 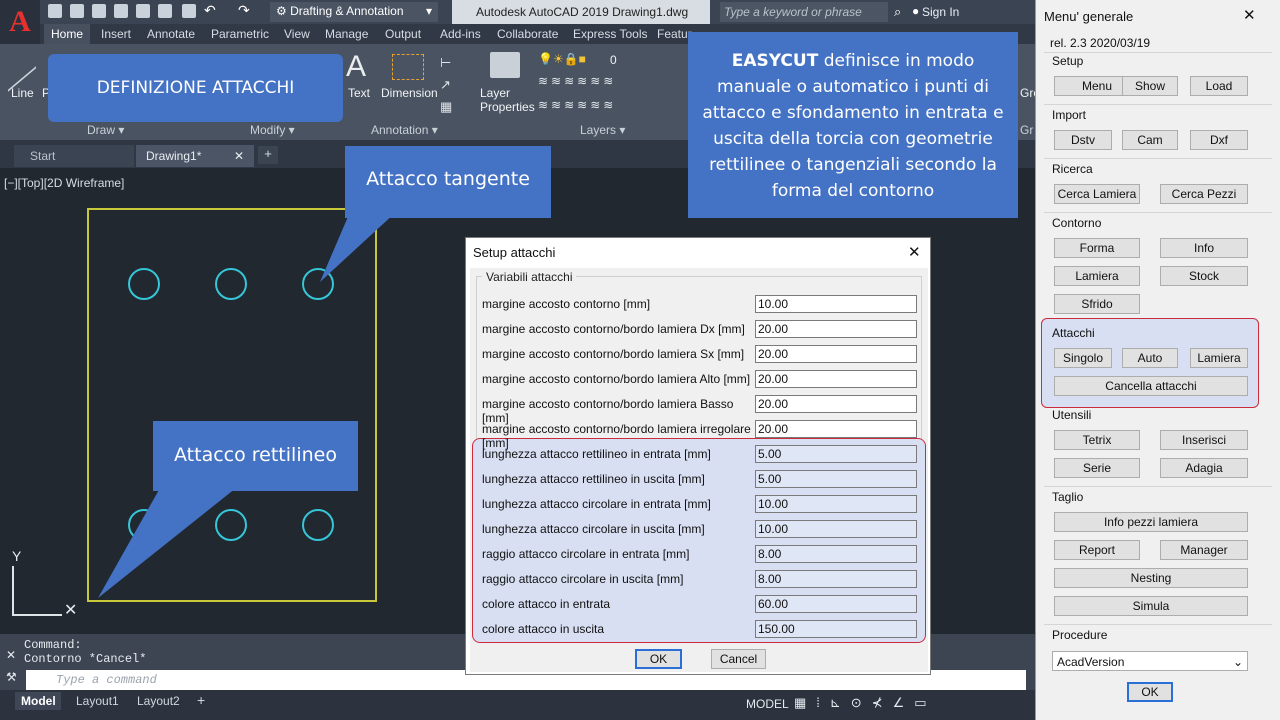 I want to click on tab-featured: Featur, so click(x=674, y=34).